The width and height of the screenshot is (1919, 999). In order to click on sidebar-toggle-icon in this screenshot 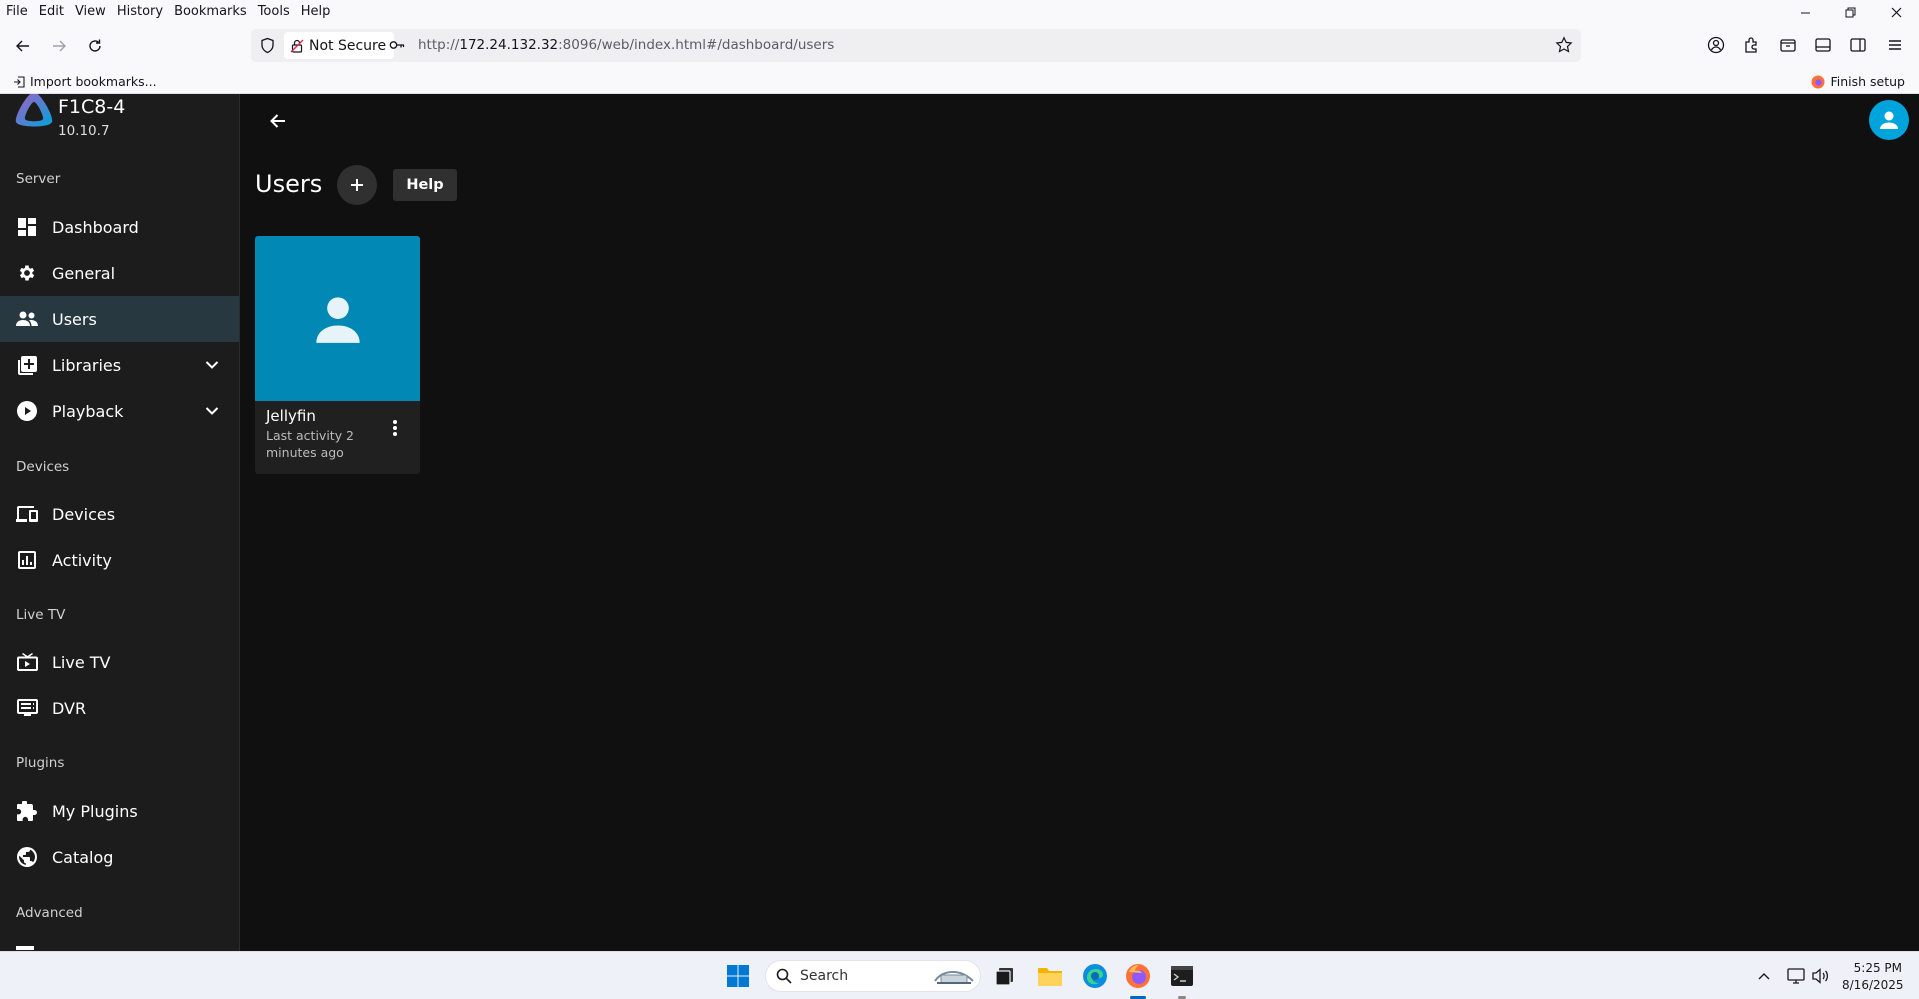, I will do `click(1823, 45)`.